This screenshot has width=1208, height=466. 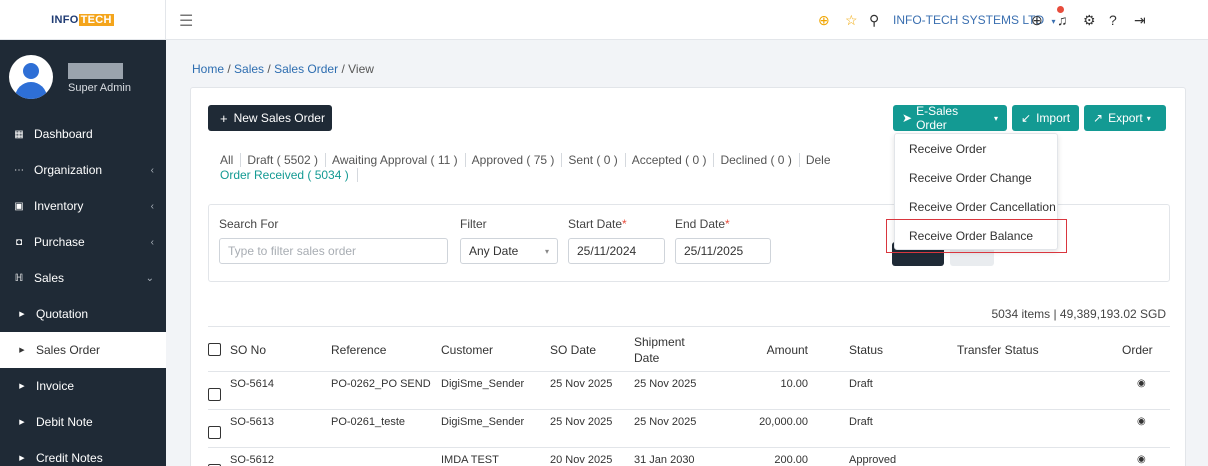 I want to click on caret-down-icon: ▾, so click(x=546, y=251).